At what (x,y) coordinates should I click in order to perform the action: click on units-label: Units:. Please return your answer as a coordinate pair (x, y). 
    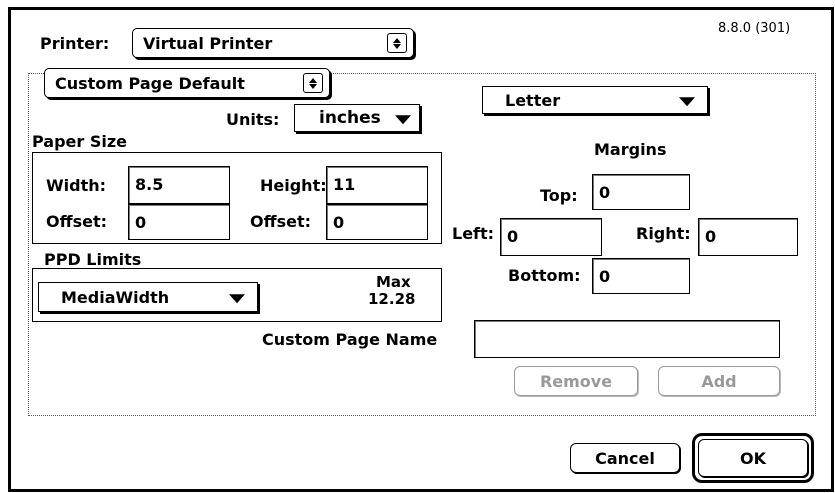
    Looking at the image, I should click on (253, 119).